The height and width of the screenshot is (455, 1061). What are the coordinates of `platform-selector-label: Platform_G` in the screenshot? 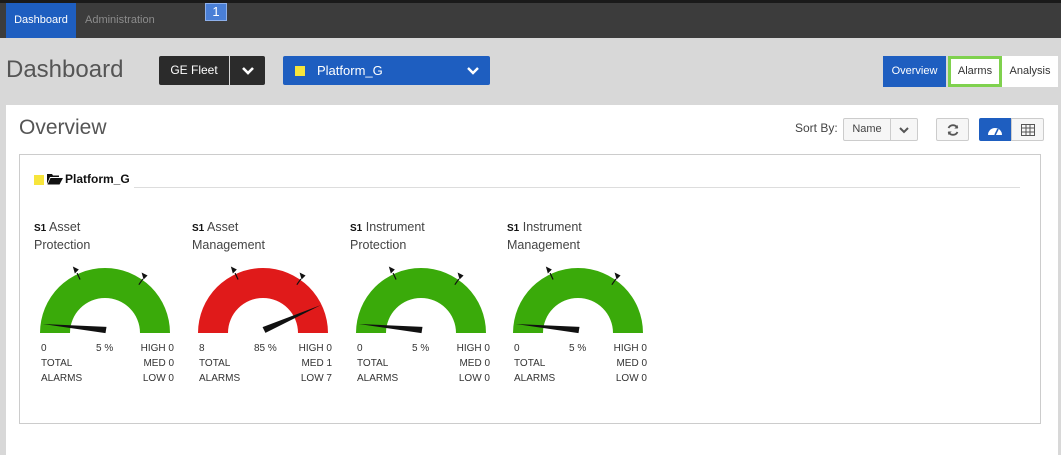 It's located at (350, 70).